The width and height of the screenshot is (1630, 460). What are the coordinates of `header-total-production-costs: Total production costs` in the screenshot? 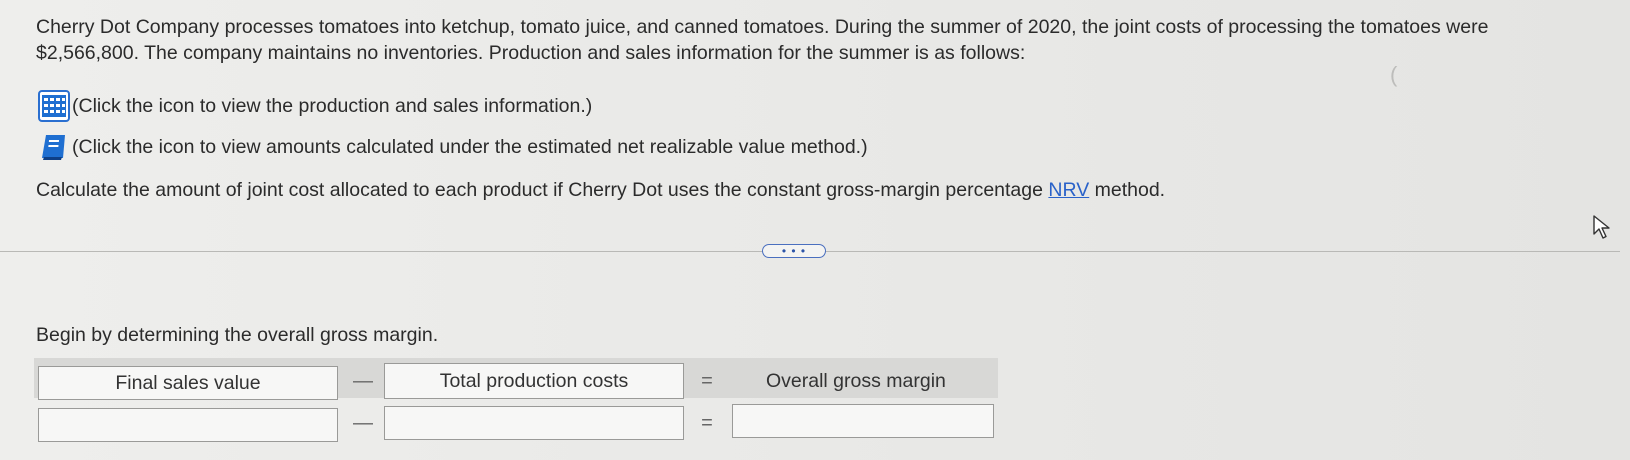 It's located at (534, 381).